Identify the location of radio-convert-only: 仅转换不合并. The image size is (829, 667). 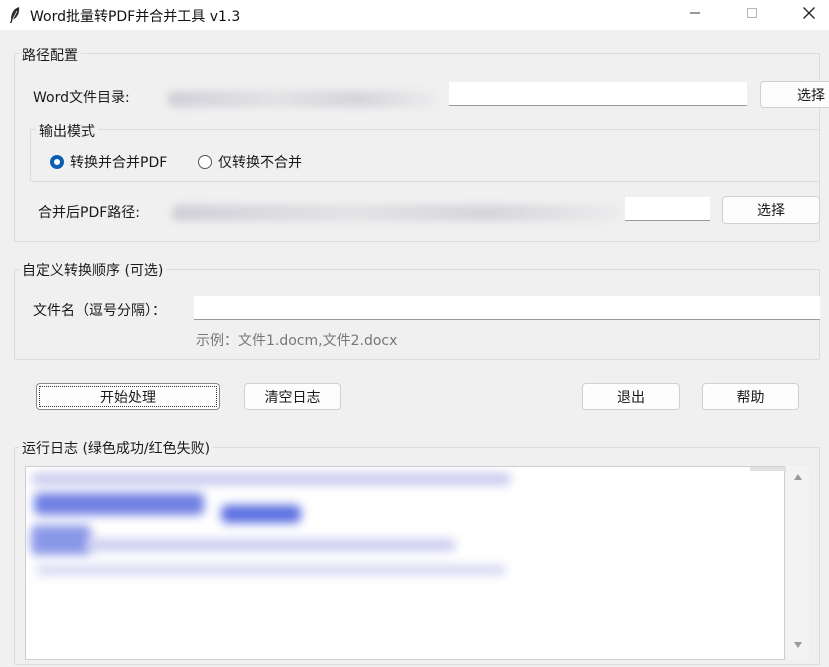
(250, 162).